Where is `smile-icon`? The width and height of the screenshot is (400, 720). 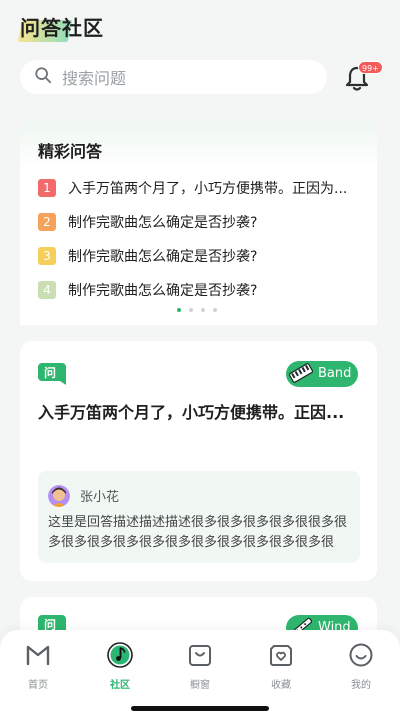 smile-icon is located at coordinates (361, 655).